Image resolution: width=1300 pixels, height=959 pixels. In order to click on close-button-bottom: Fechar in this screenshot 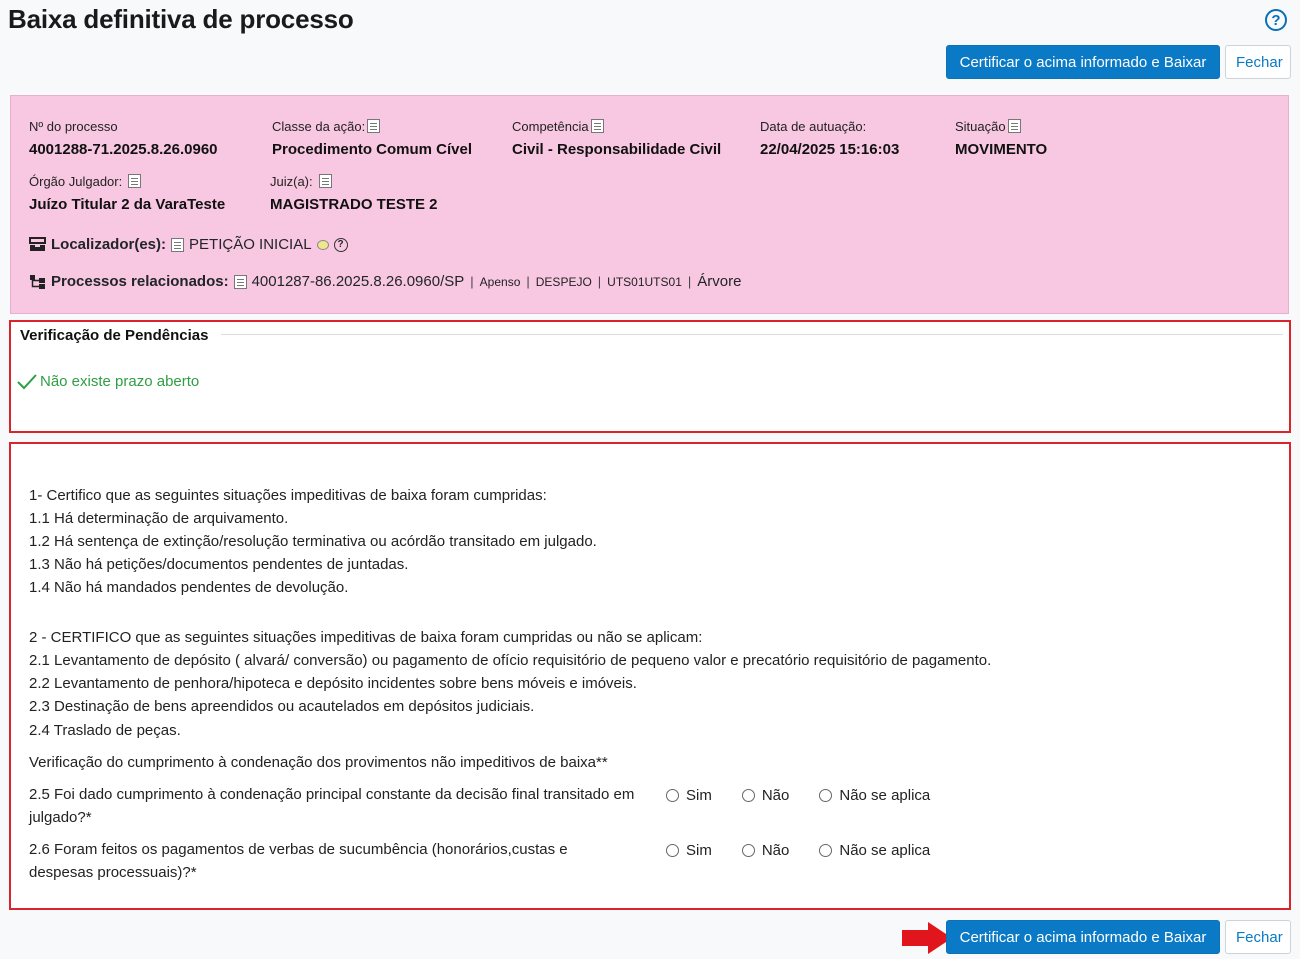, I will do `click(1258, 937)`.